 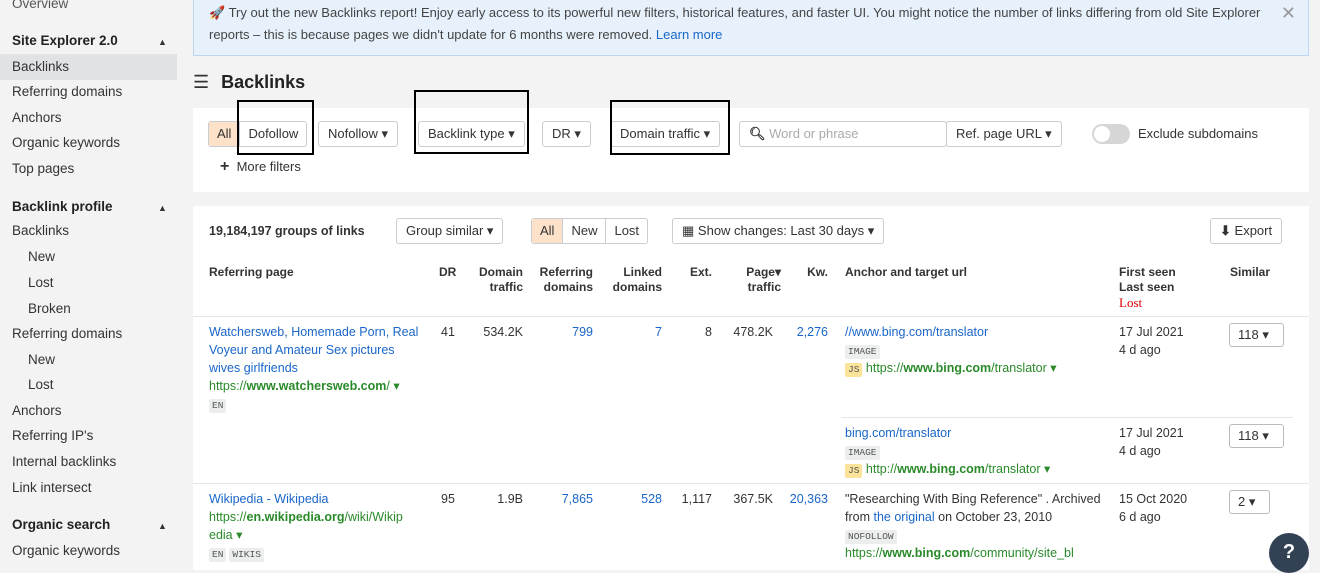 I want to click on sidebar-item-bp-lost: Lost, so click(x=41, y=282).